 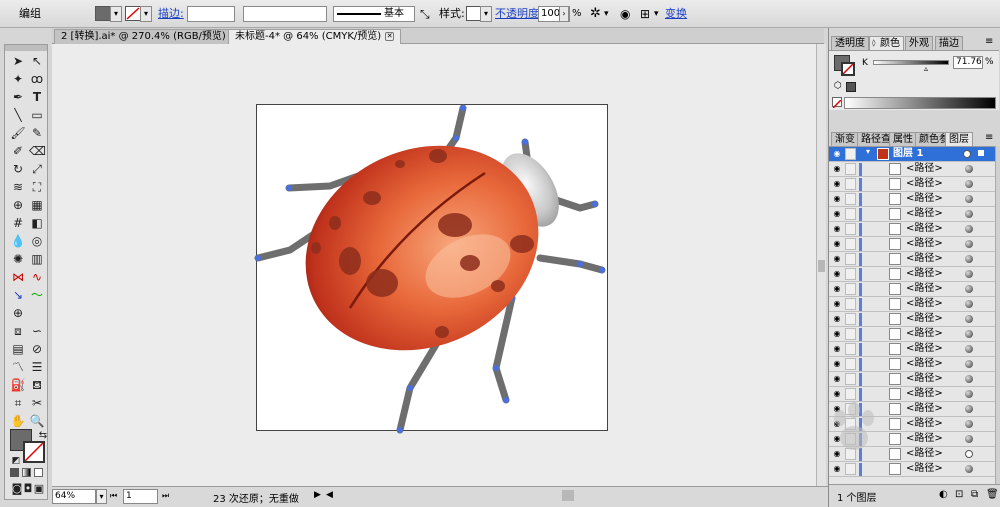 What do you see at coordinates (39, 489) in the screenshot?
I see `screen-mode-icon: ▣` at bounding box center [39, 489].